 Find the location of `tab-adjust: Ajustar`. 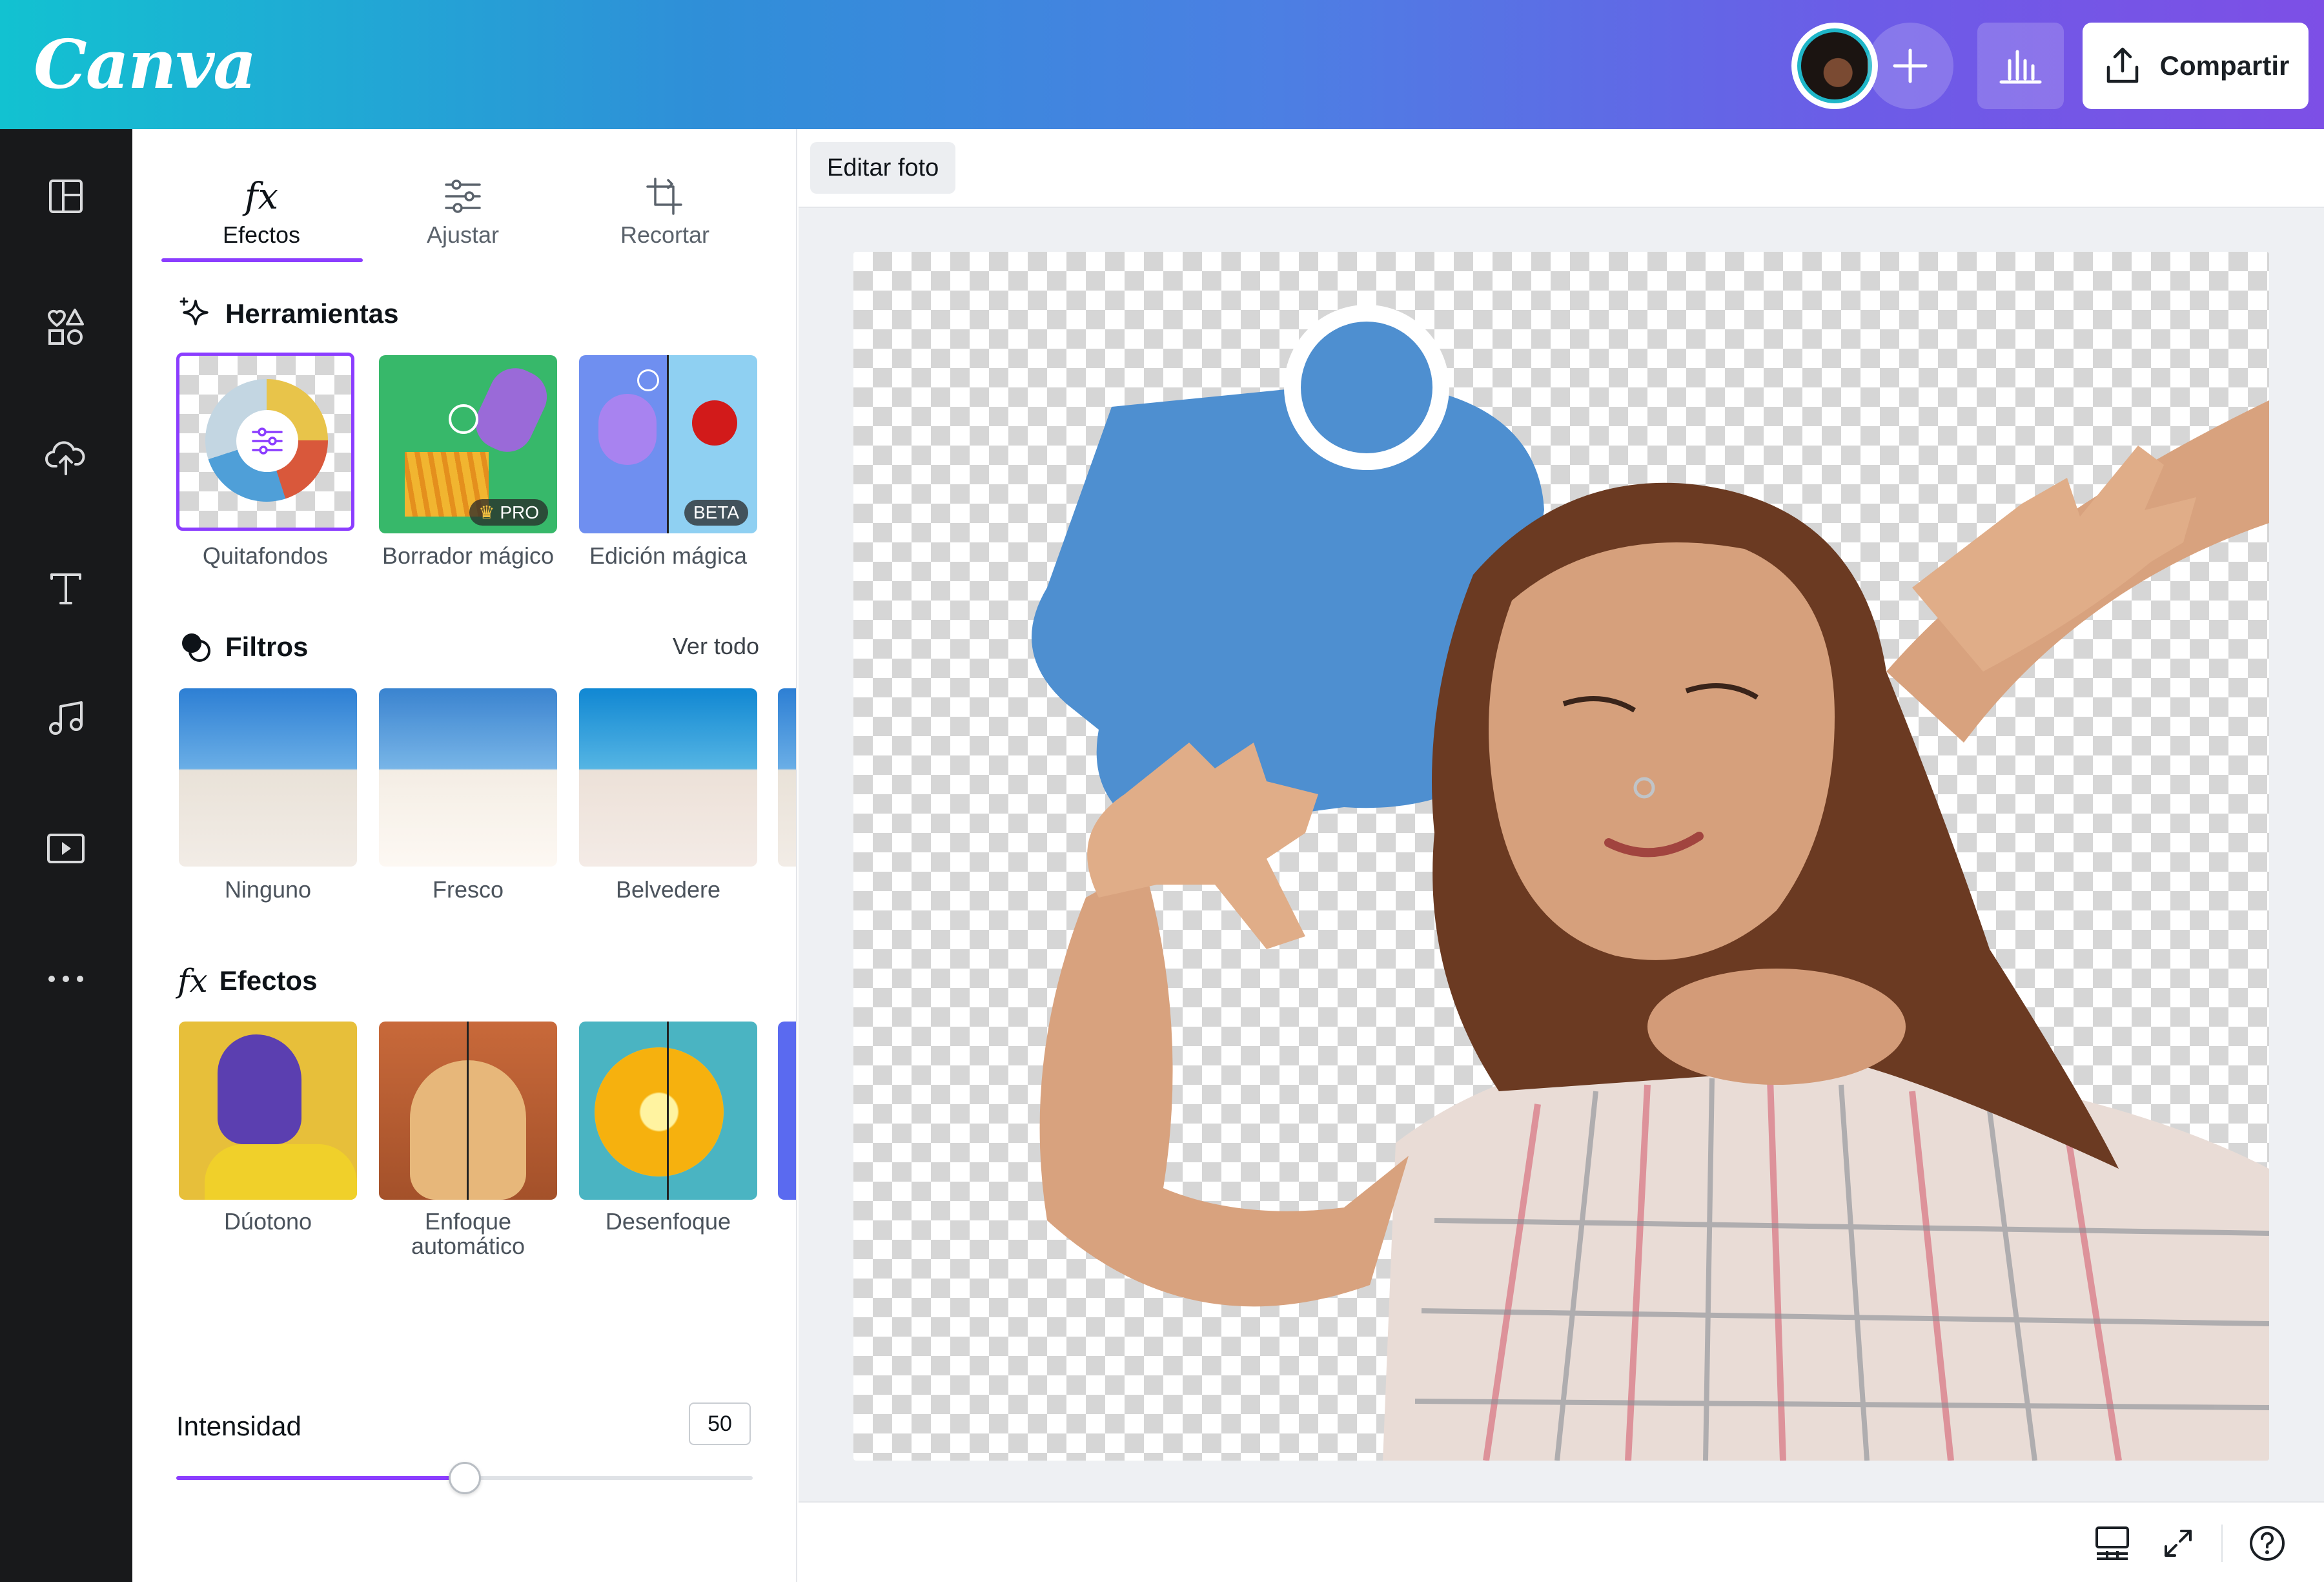

tab-adjust: Ajustar is located at coordinates (463, 210).